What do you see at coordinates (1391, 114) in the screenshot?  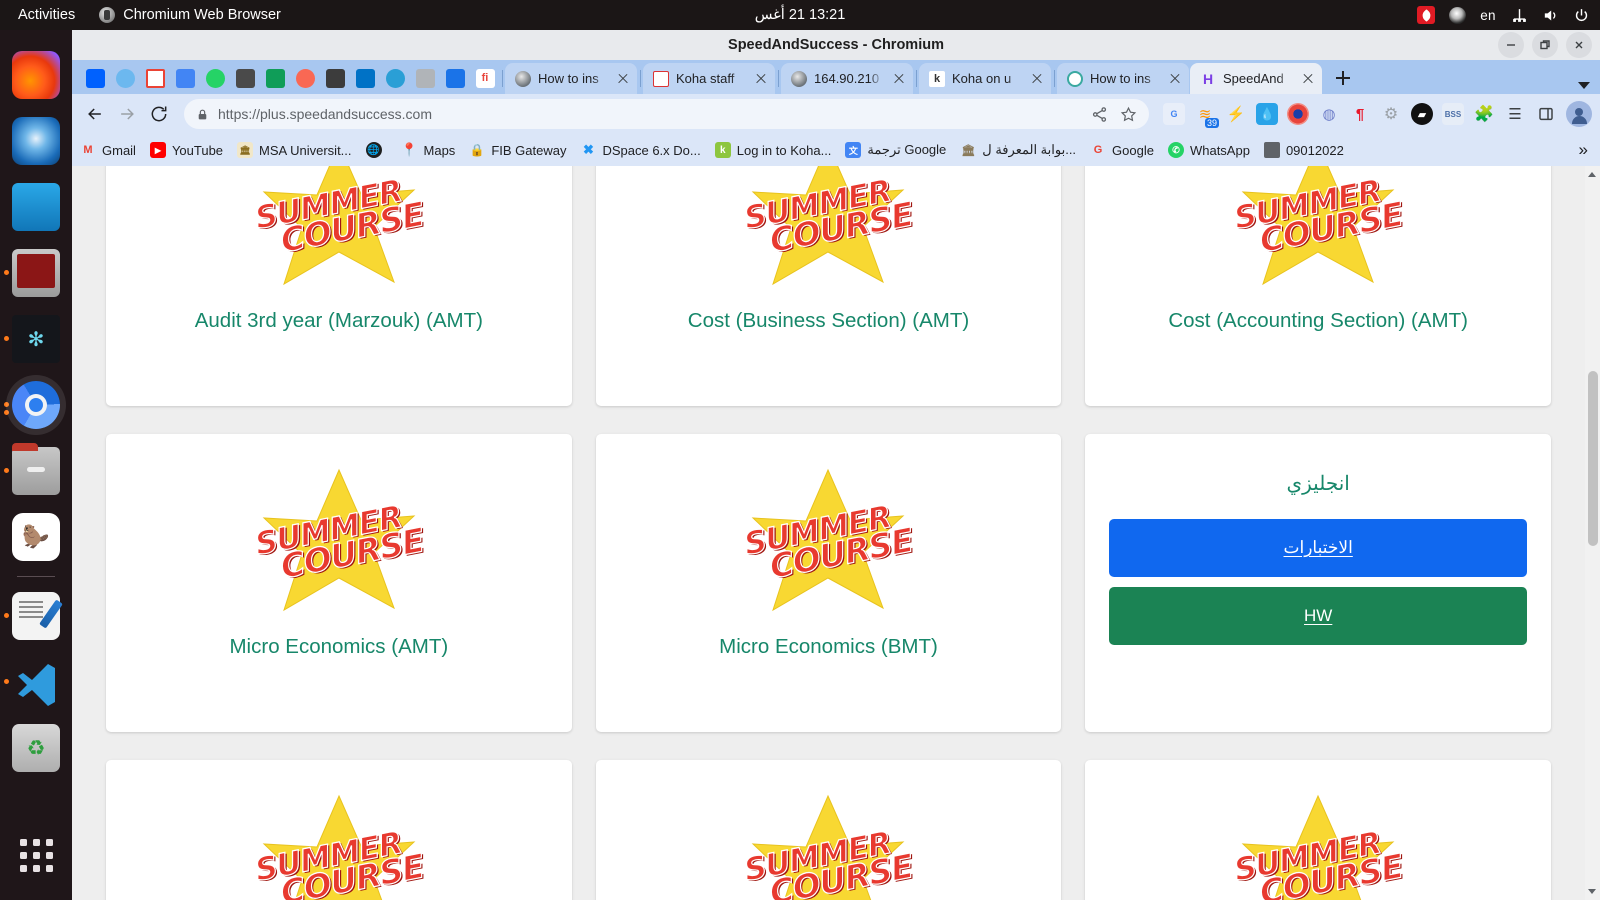 I see `gear-extension-icon: ⚙` at bounding box center [1391, 114].